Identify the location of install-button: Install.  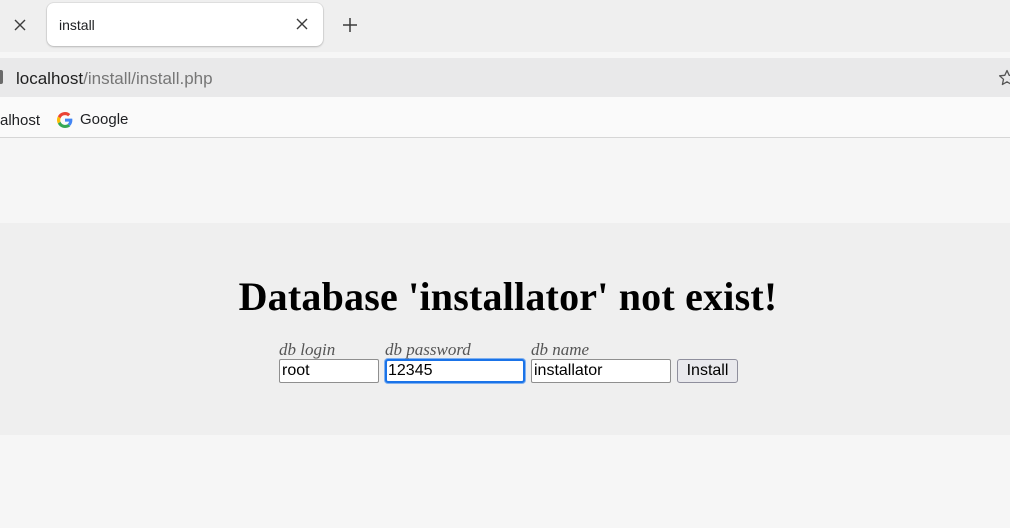
(707, 371).